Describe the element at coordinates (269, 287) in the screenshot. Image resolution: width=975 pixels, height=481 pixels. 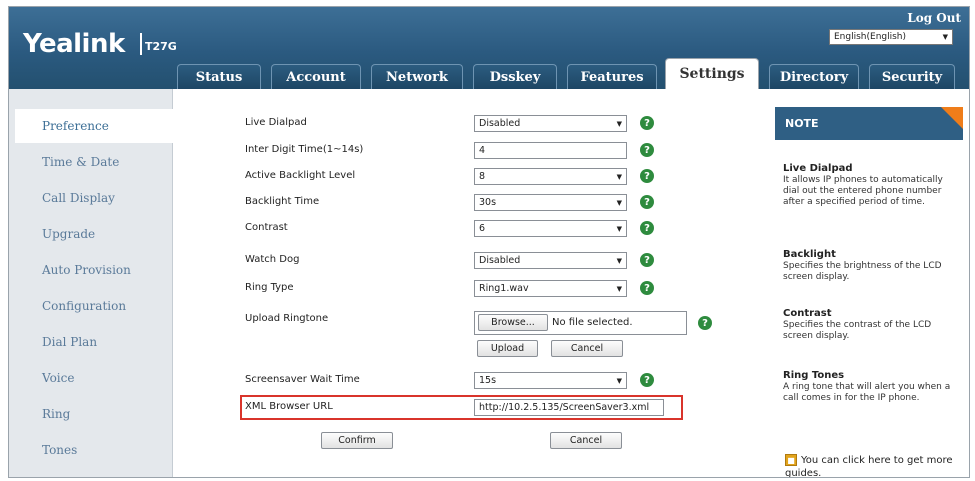
I see `ring-type-label: Ring Type` at that location.